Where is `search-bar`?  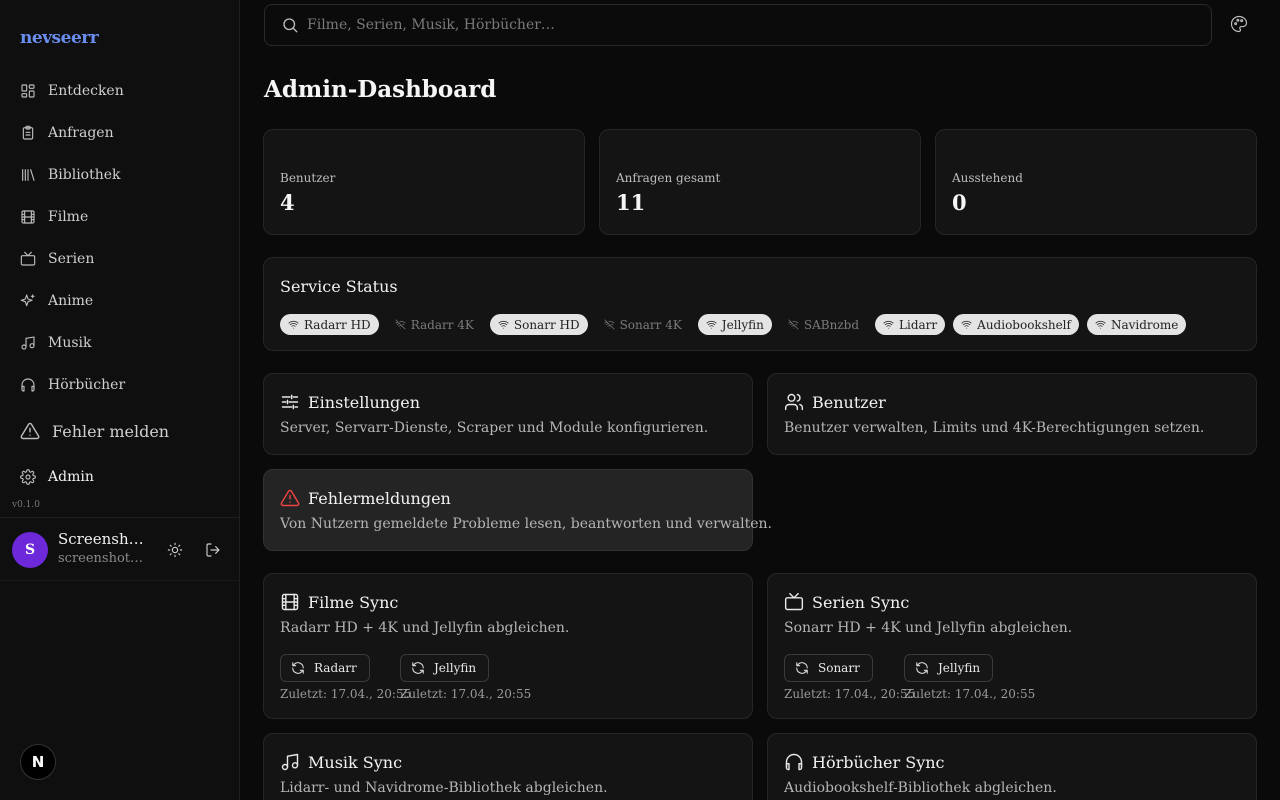
search-bar is located at coordinates (738, 25).